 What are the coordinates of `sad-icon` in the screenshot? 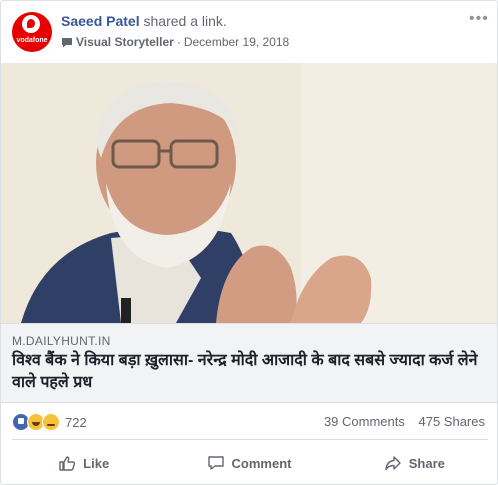 It's located at (51, 422).